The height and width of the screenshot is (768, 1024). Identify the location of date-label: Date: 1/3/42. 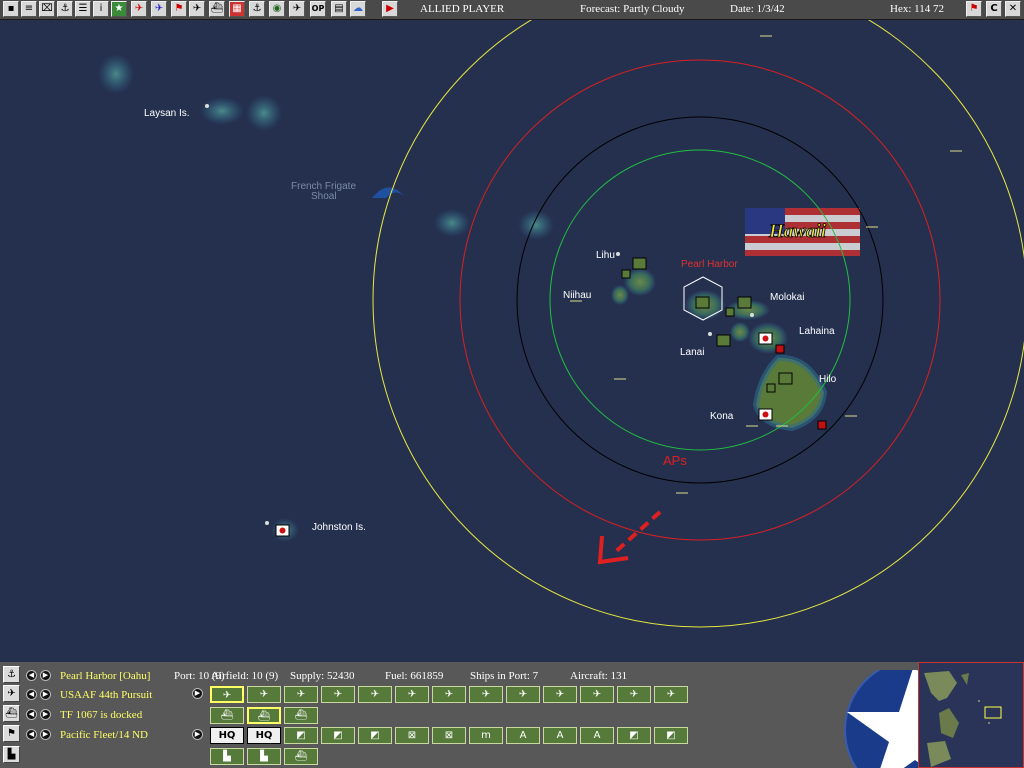
(757, 9).